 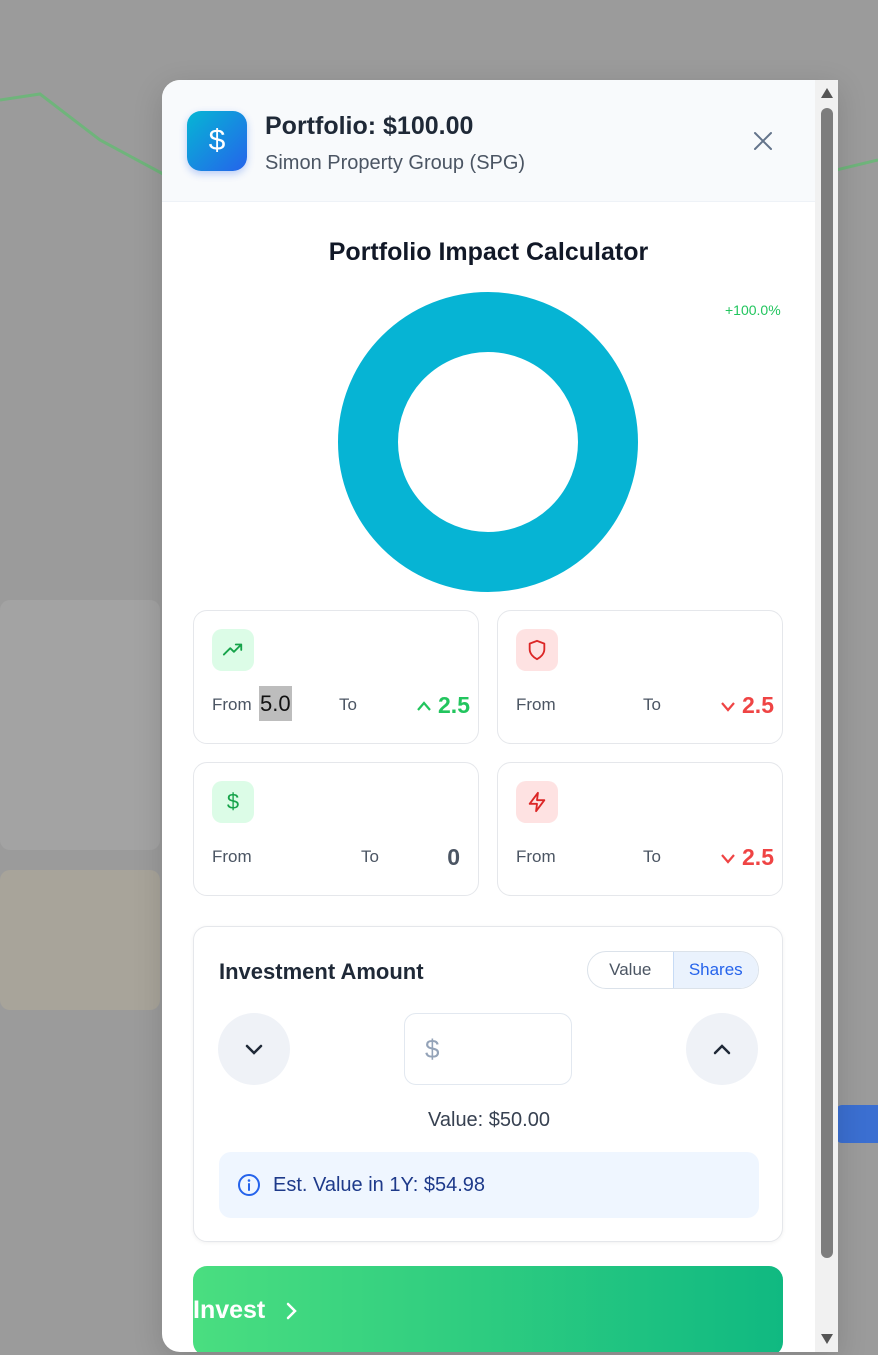 What do you see at coordinates (753, 310) in the screenshot?
I see `donut-percent-label: +100.0%` at bounding box center [753, 310].